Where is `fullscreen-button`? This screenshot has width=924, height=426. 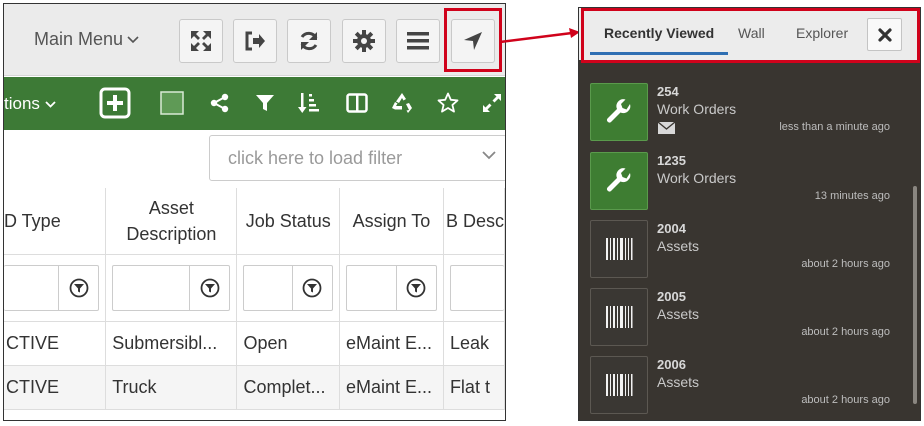 fullscreen-button is located at coordinates (201, 41).